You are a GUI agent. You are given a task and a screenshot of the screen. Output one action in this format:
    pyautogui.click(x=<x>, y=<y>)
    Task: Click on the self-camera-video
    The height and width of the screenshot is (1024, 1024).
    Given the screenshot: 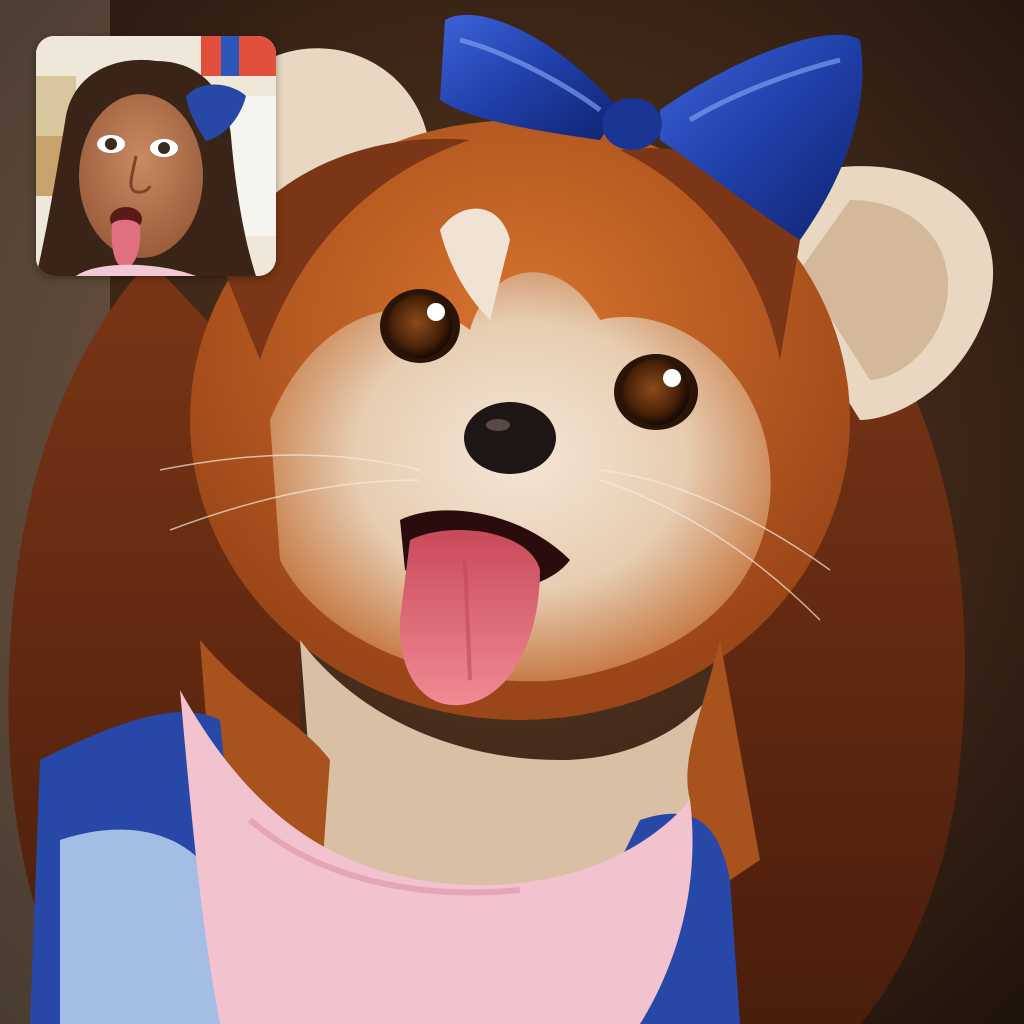 What is the action you would take?
    pyautogui.click(x=156, y=156)
    